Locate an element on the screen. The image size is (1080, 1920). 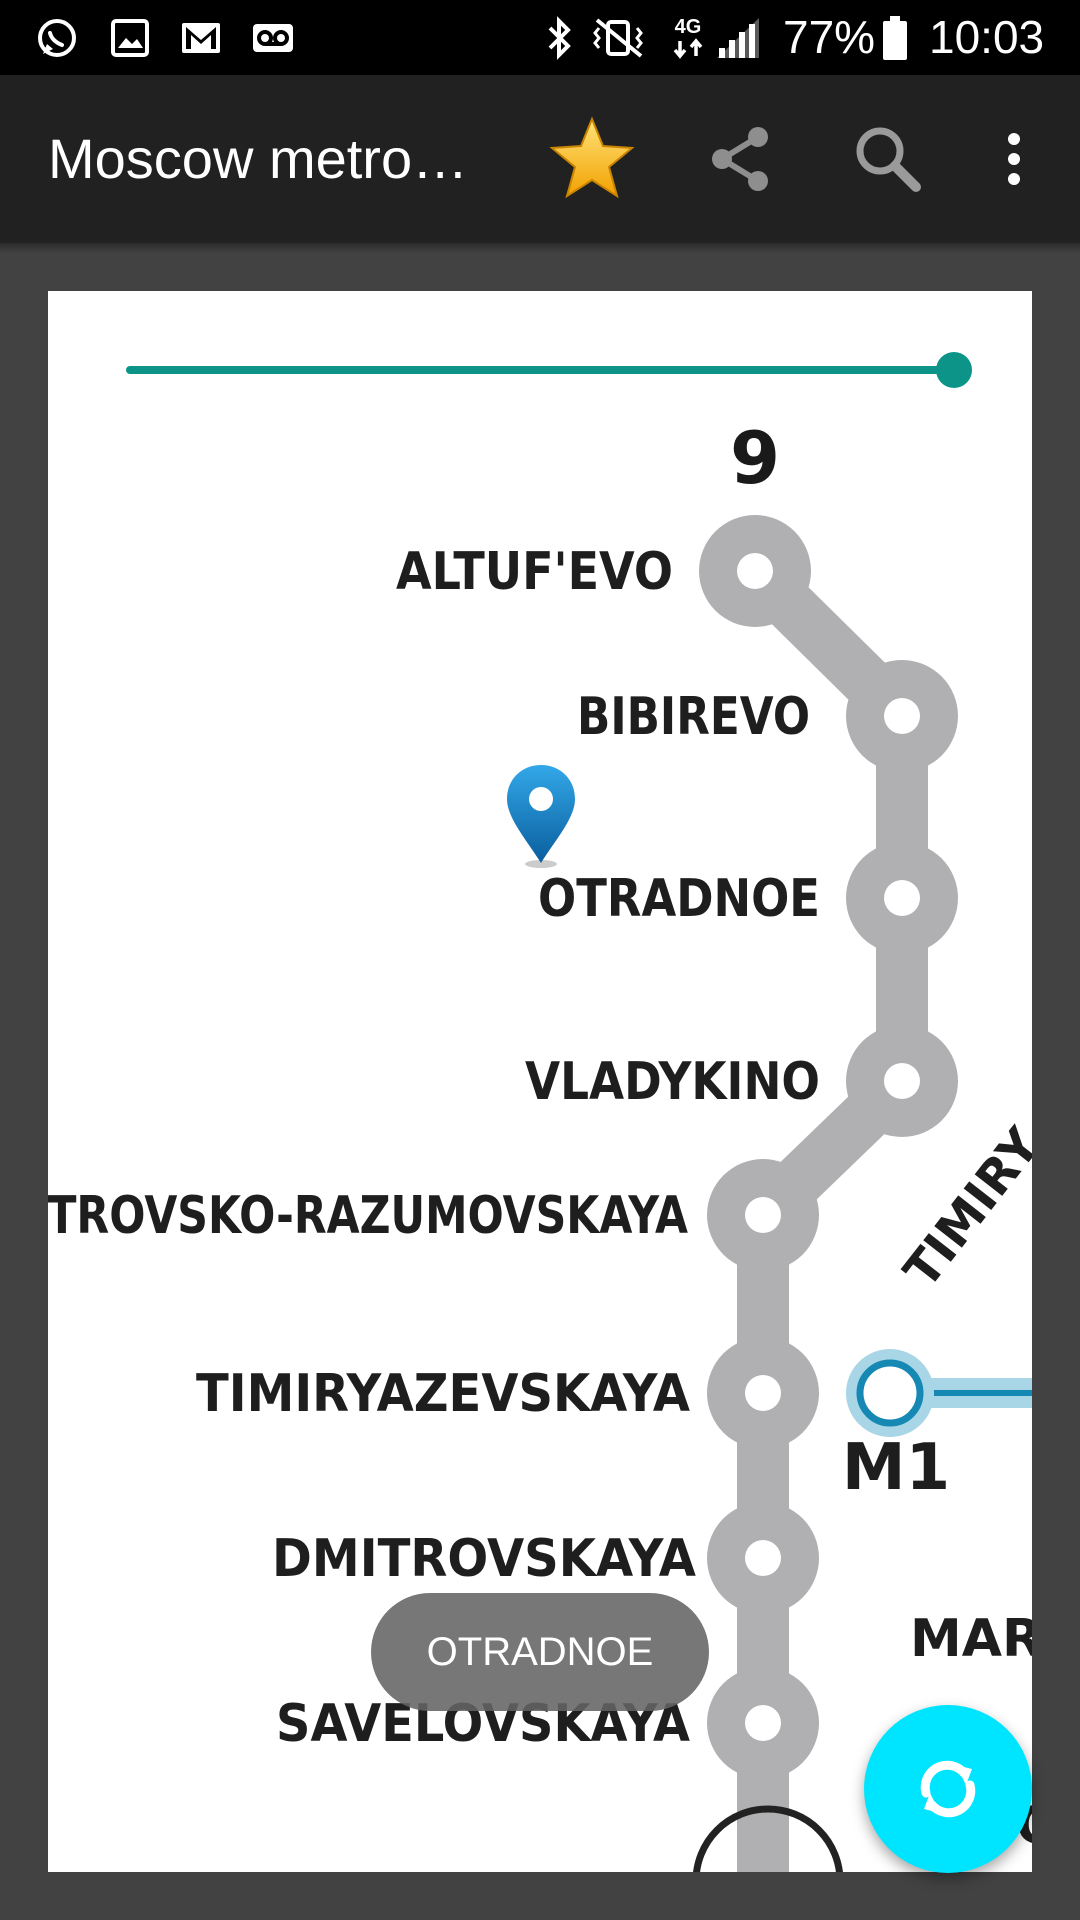
battery-percent: 77% is located at coordinates (829, 37).